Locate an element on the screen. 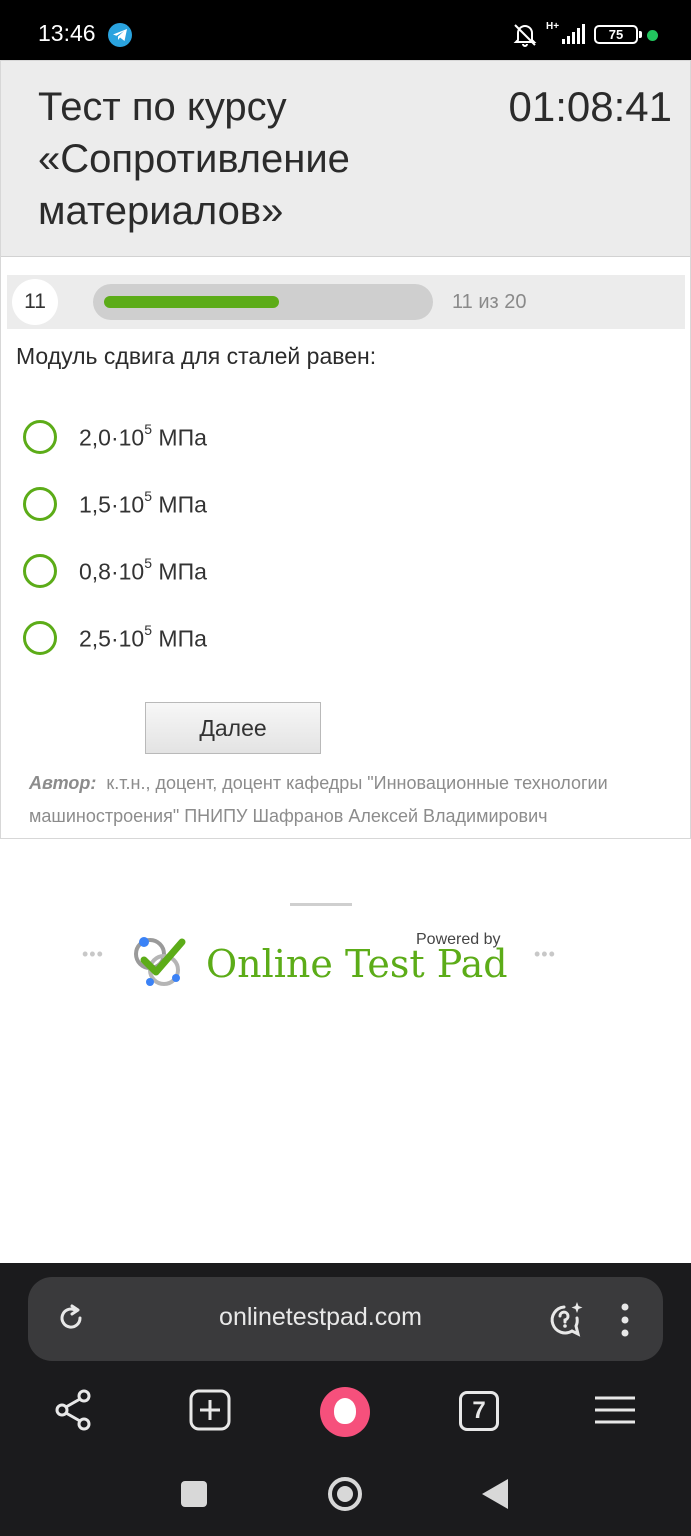 The width and height of the screenshot is (691, 1536). answer-label: 1,5·105 МПа is located at coordinates (143, 503).